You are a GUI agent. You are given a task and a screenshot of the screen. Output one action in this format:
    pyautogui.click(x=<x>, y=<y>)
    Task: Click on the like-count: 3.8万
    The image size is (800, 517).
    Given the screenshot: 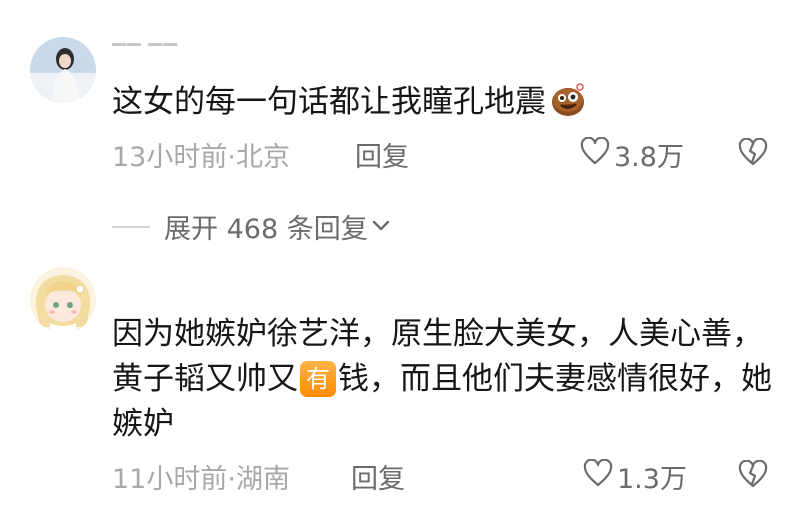 What is the action you would take?
    pyautogui.click(x=649, y=157)
    